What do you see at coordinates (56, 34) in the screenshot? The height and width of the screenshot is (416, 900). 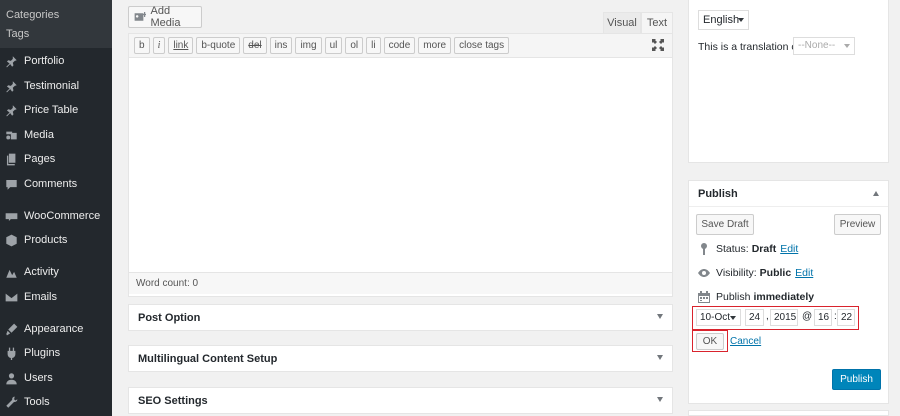 I see `submenu-item-tags: Tags` at bounding box center [56, 34].